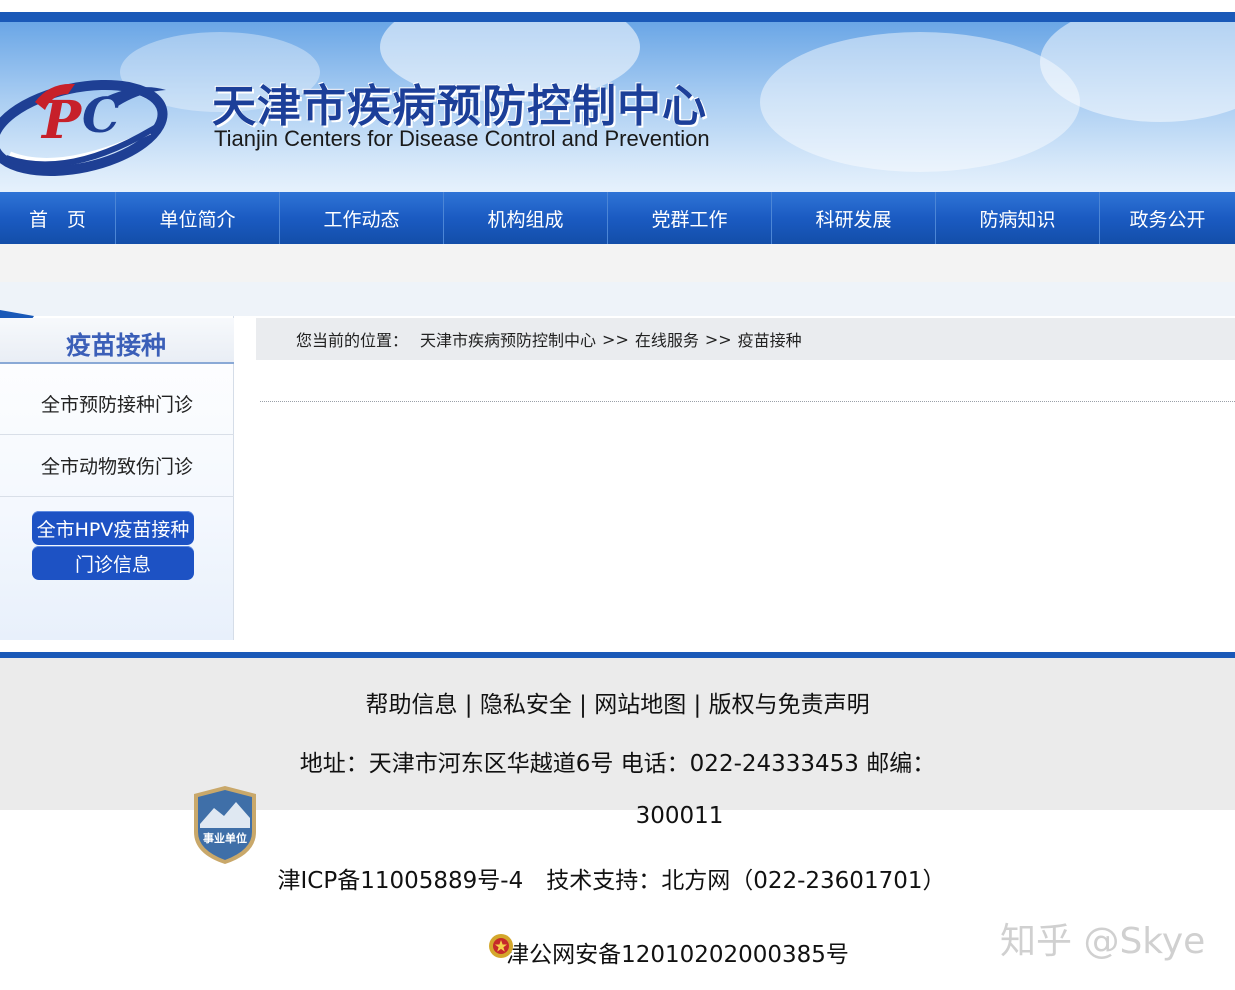 This screenshot has width=1235, height=990. I want to click on top-accent-bar, so click(617, 17).